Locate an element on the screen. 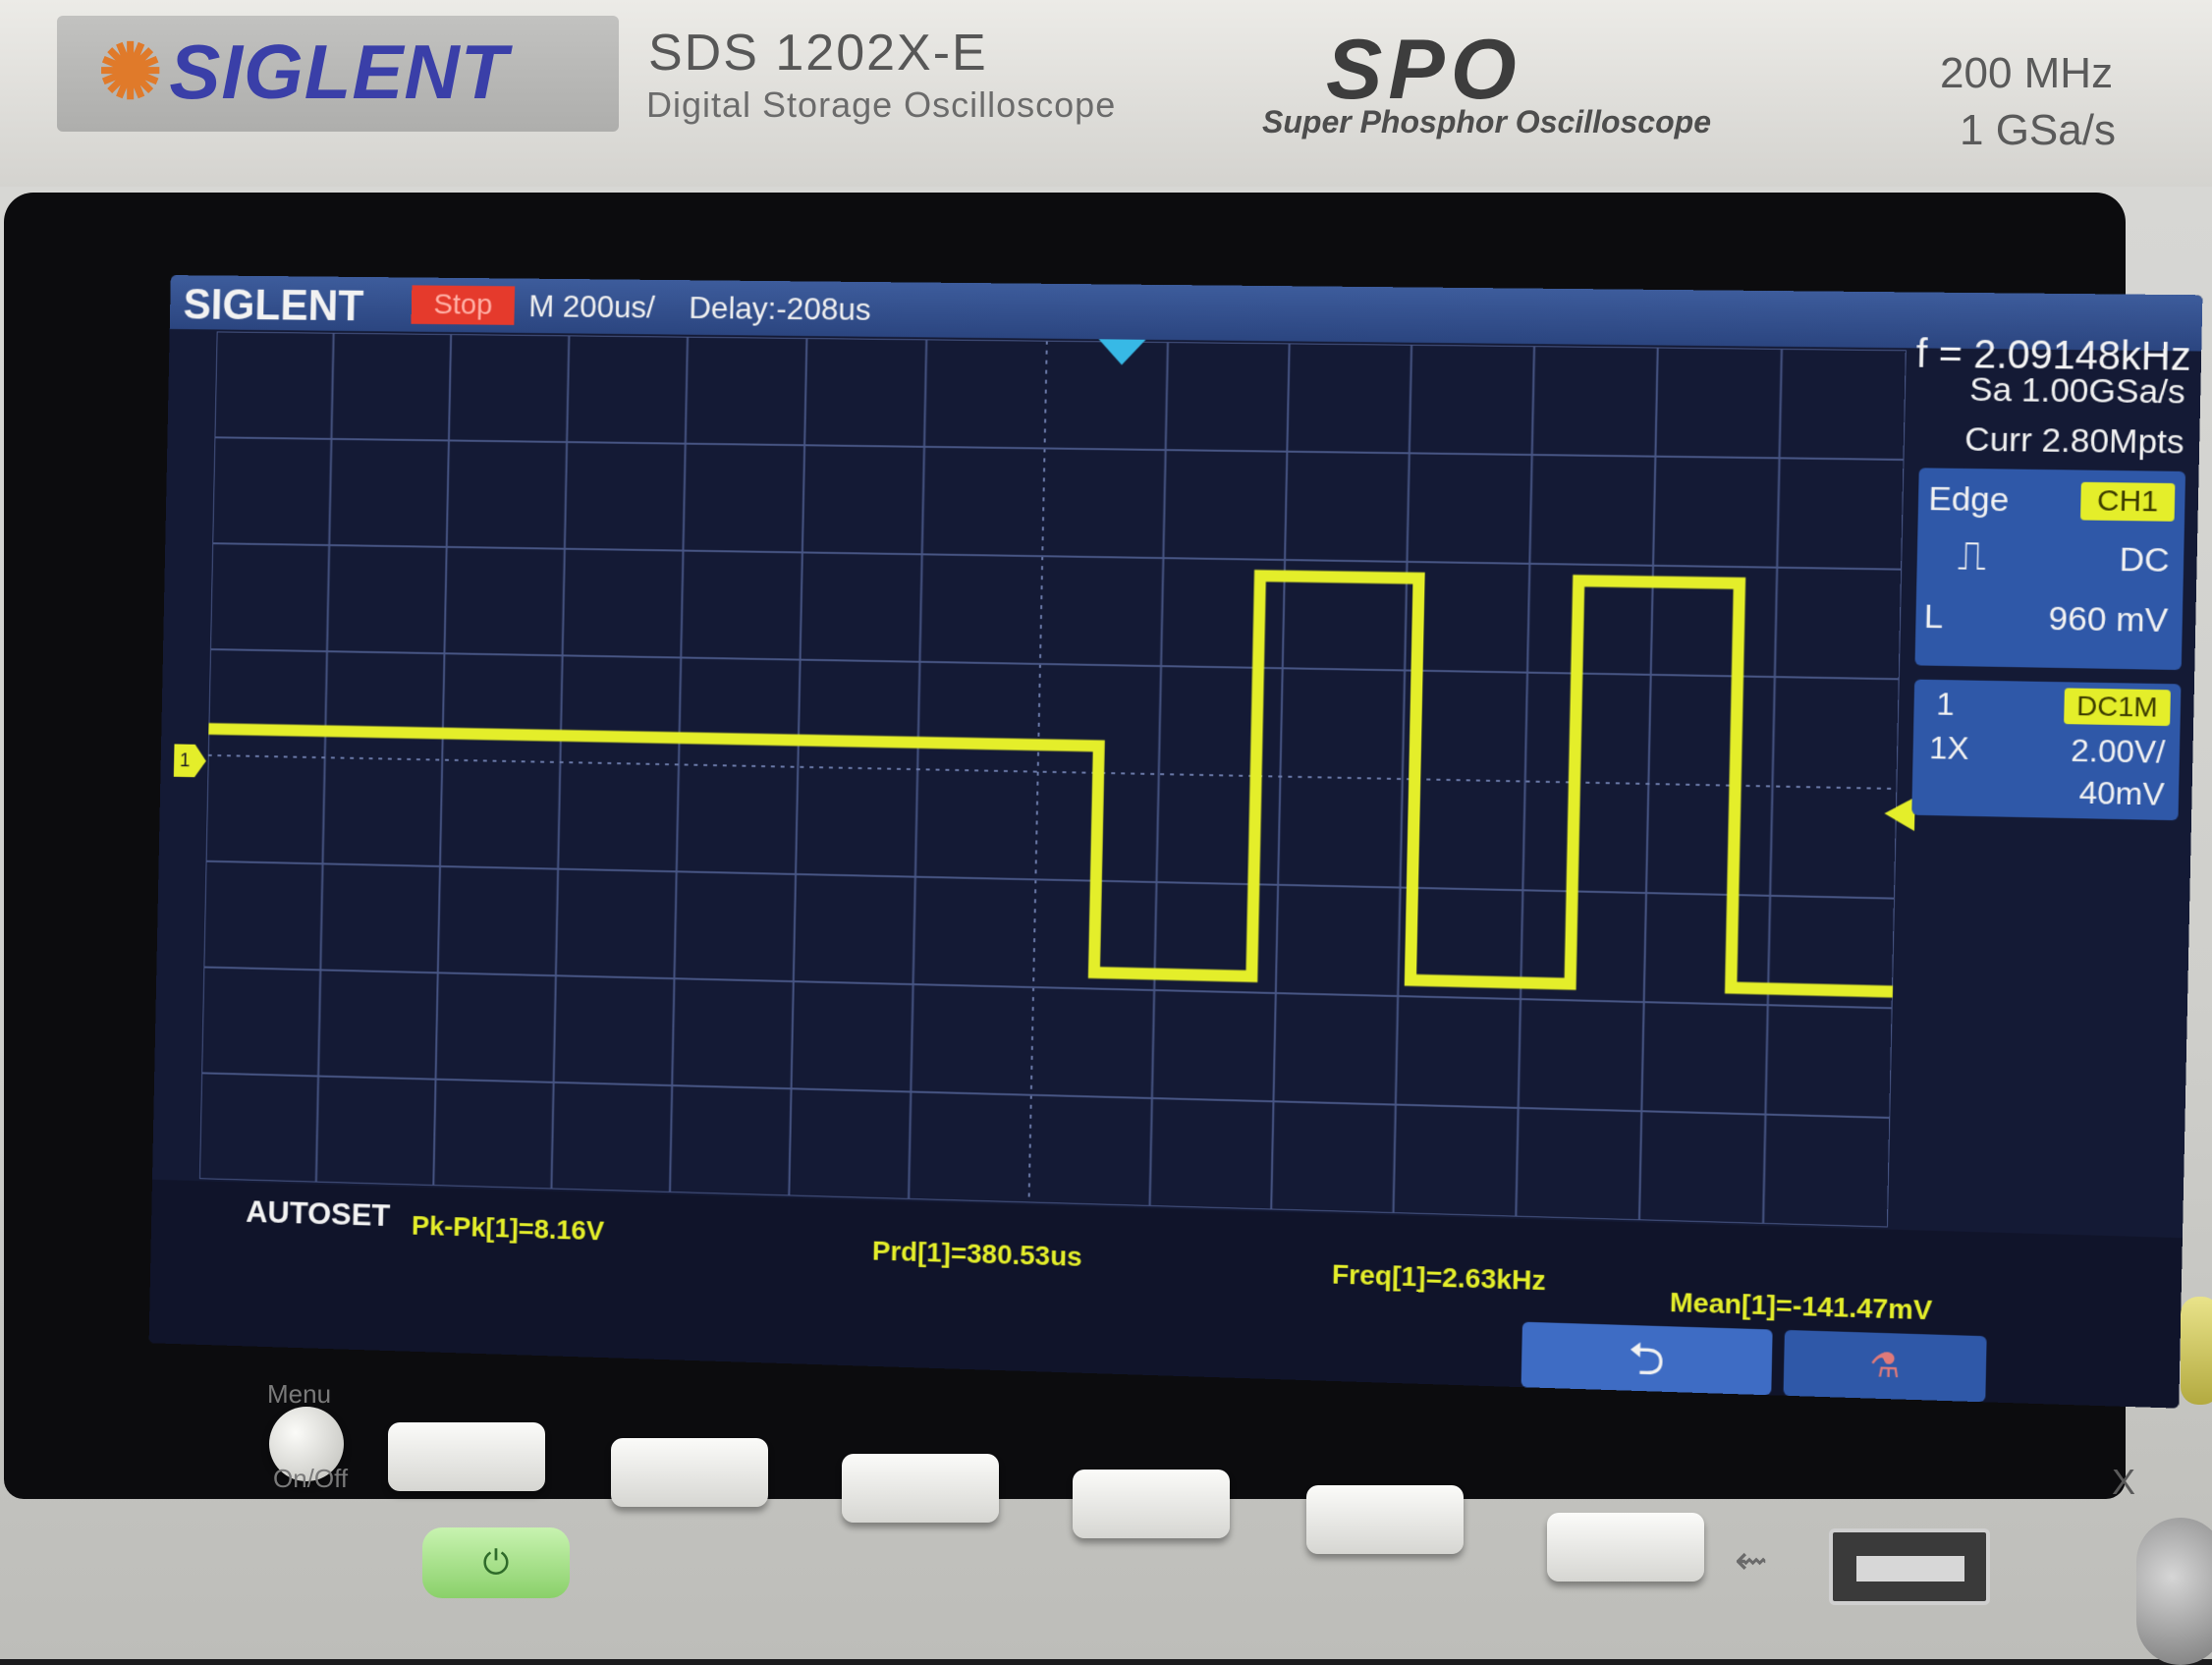 The image size is (2212, 1665). brand-logo: ✺SIGLENT is located at coordinates (303, 72).